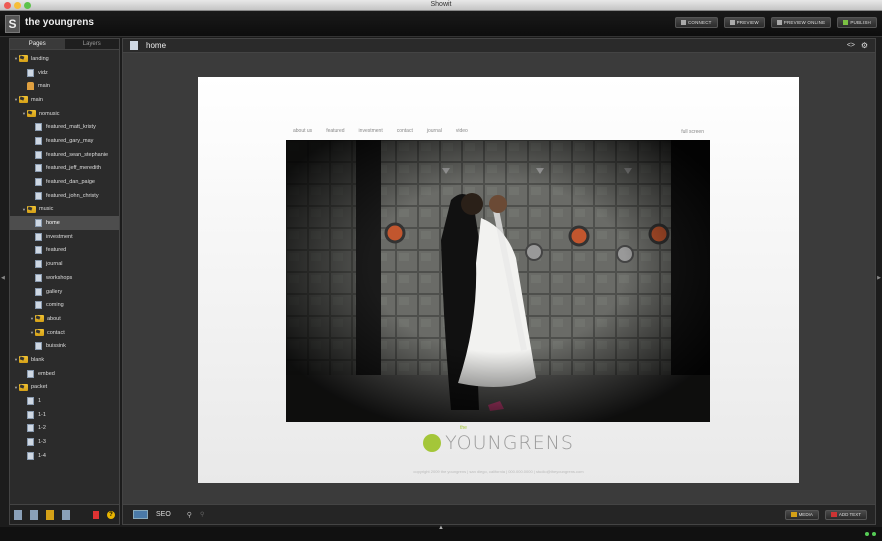 The image size is (882, 541). I want to click on collapse-left-icon: ◀, so click(3, 278).